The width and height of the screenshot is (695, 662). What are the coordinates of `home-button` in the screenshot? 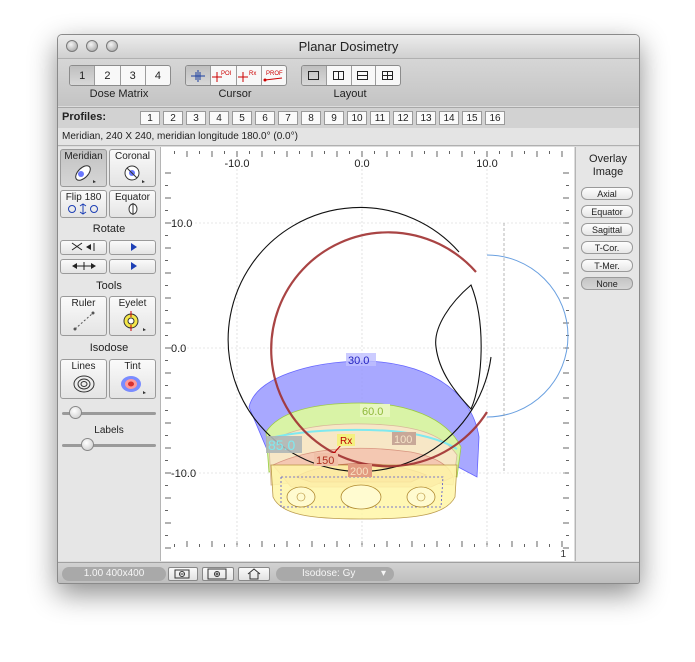 It's located at (254, 574).